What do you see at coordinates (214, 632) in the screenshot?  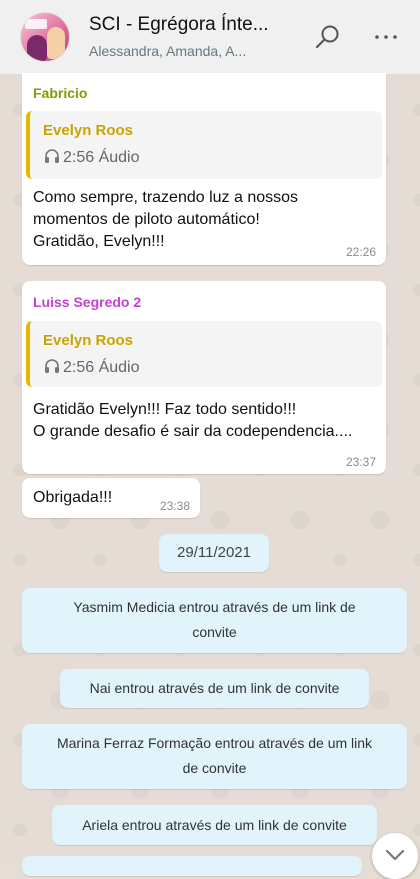 I see `system-message-line: convite` at bounding box center [214, 632].